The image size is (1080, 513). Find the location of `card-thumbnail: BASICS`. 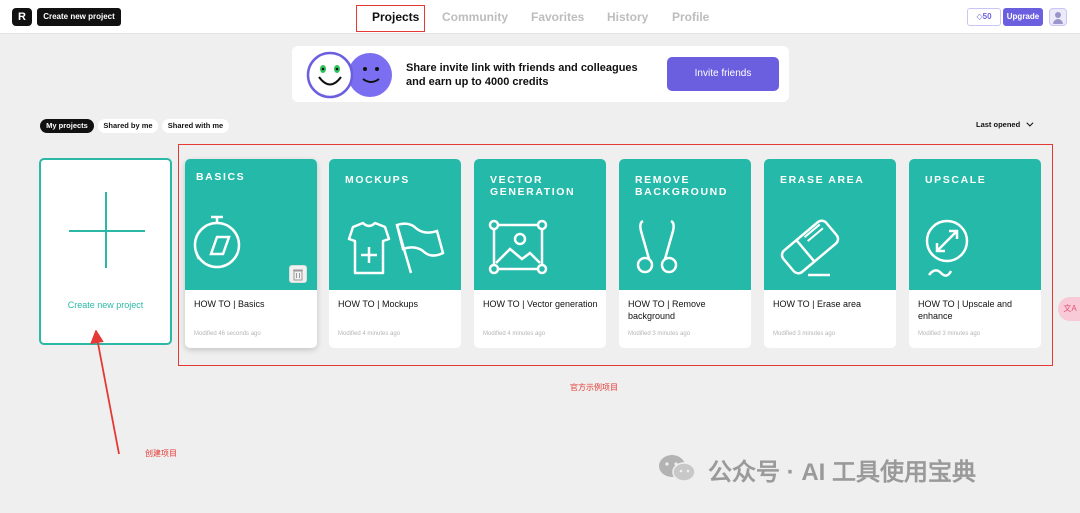

card-thumbnail: BASICS is located at coordinates (251, 224).